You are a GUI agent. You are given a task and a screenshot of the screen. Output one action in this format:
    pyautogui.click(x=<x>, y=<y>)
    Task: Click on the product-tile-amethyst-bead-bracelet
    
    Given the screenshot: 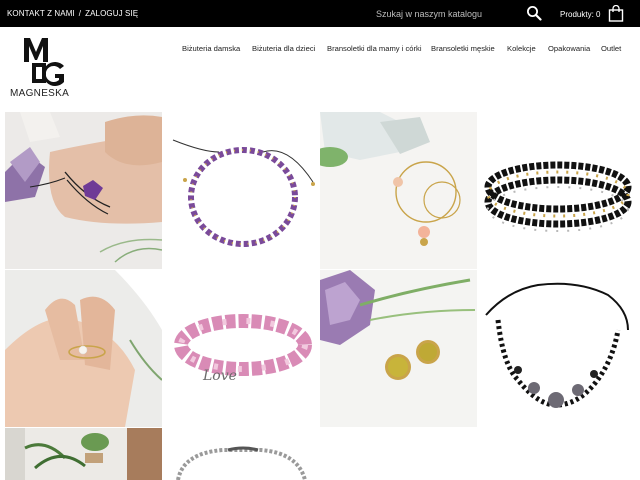 What is the action you would take?
    pyautogui.click(x=241, y=190)
    